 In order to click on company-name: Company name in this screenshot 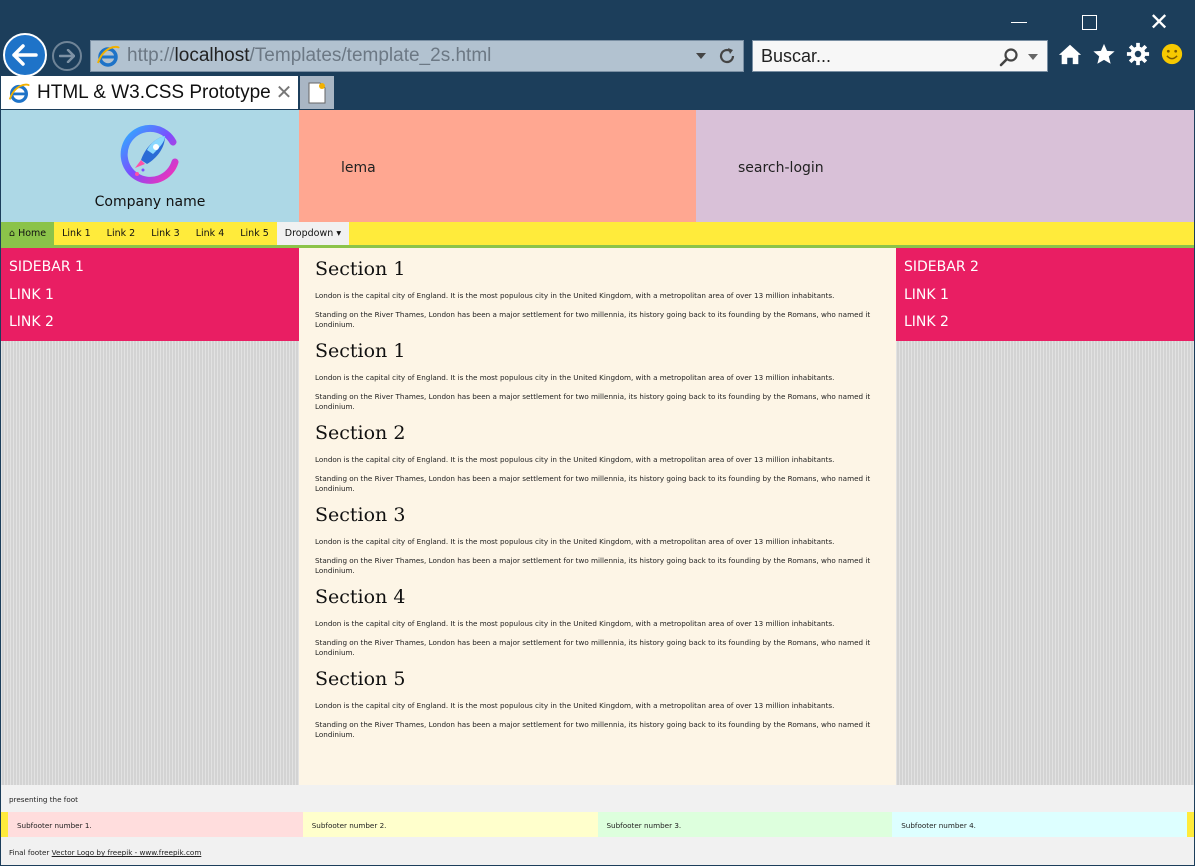, I will do `click(150, 202)`.